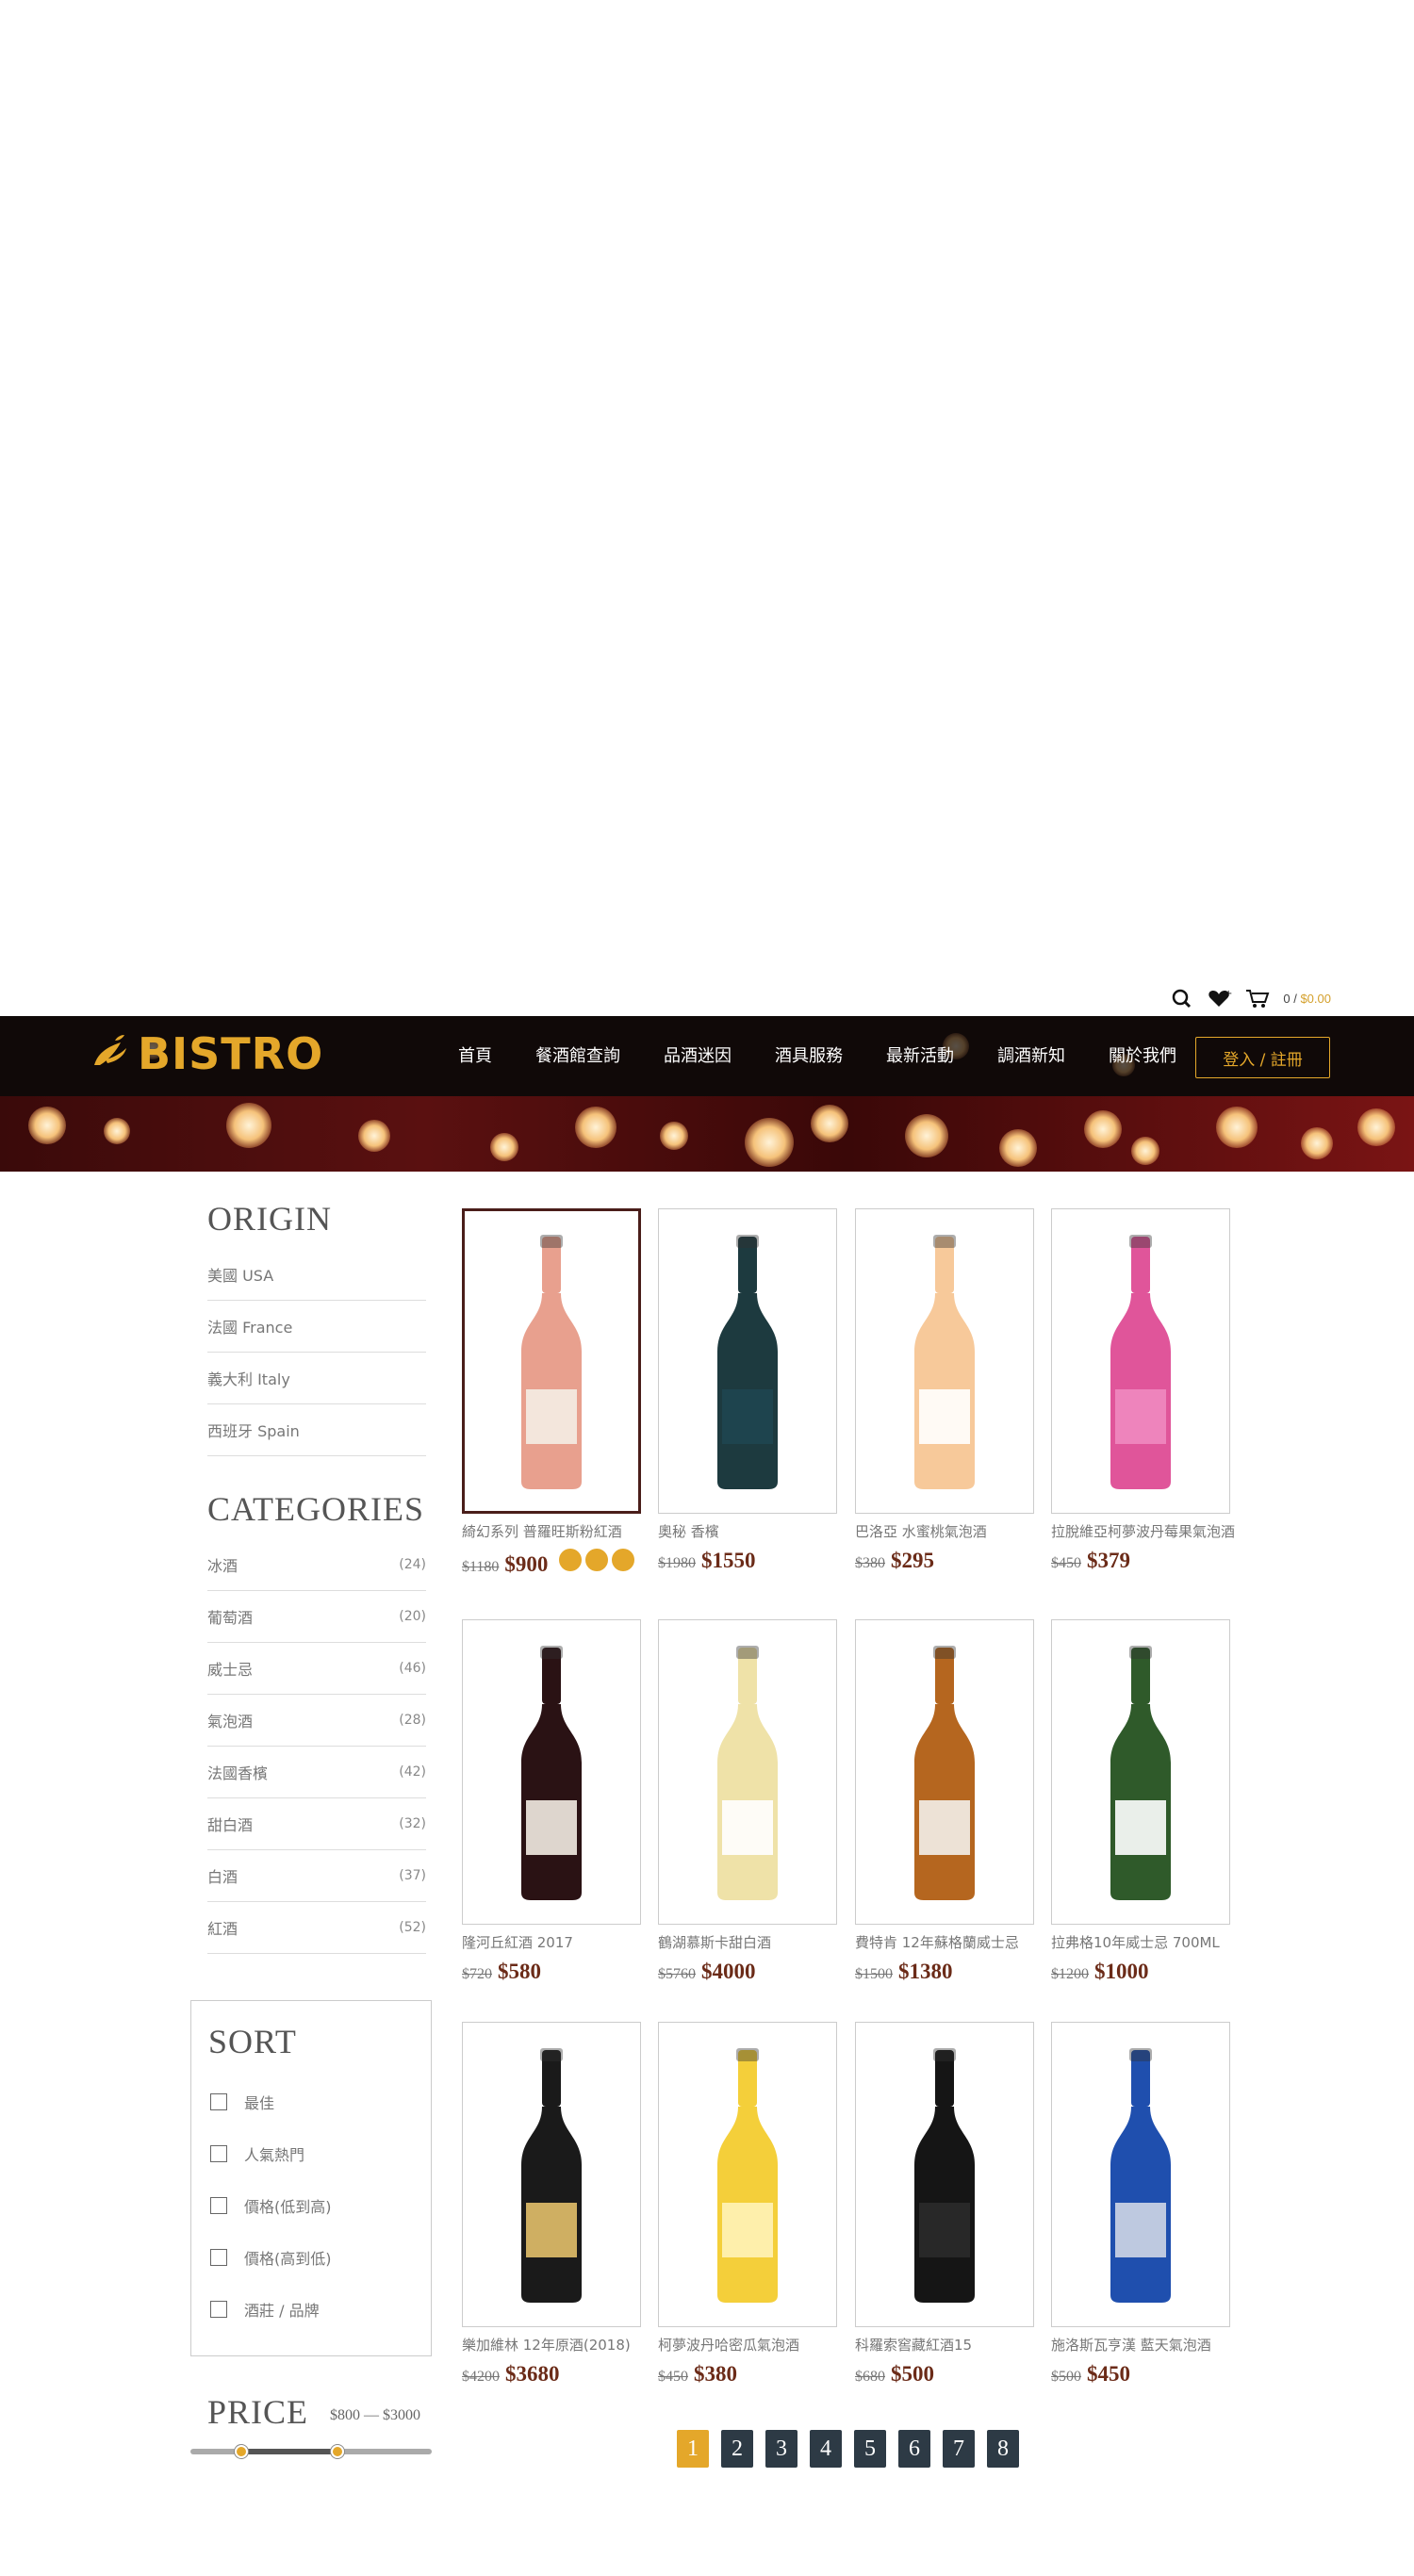 The image size is (1414, 2576). What do you see at coordinates (808, 1054) in the screenshot?
I see `nav-barware: 酒具服務` at bounding box center [808, 1054].